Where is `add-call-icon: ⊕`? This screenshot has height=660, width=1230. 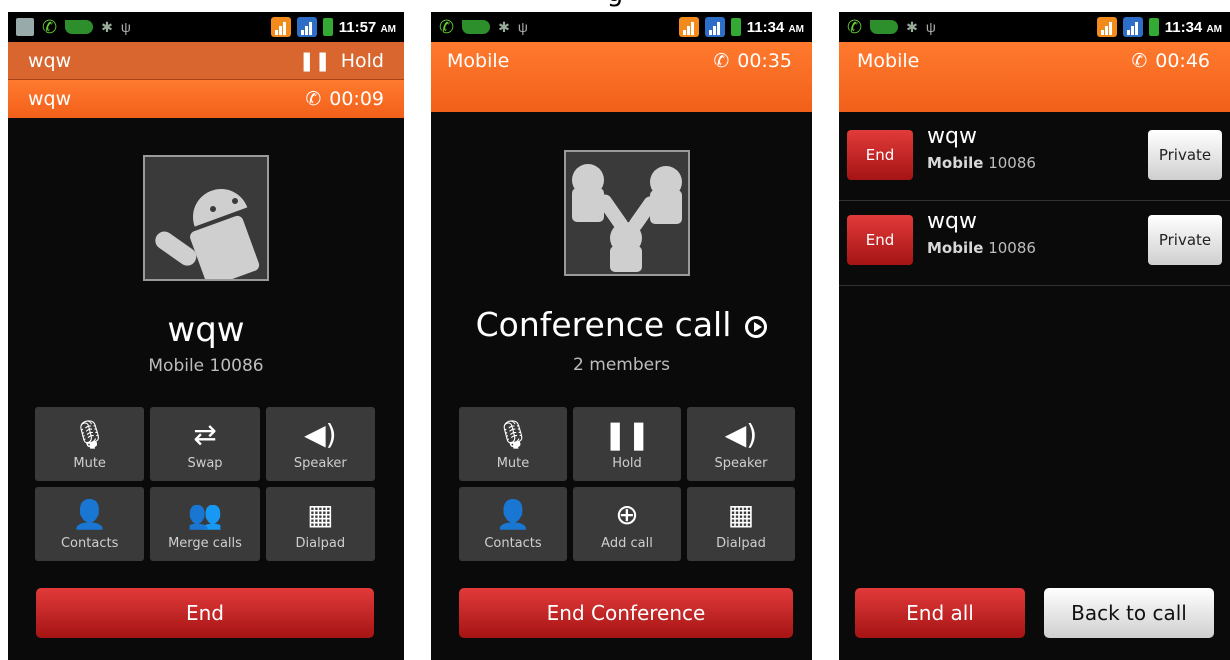
add-call-icon: ⊕ is located at coordinates (627, 514).